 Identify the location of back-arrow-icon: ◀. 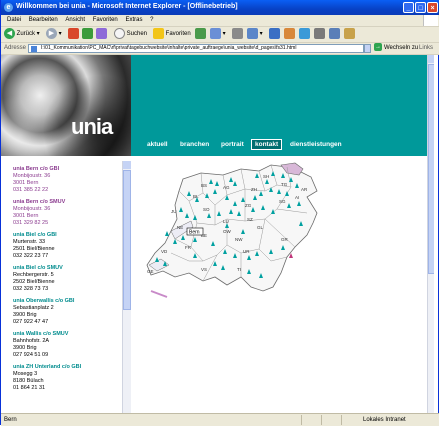
(9, 33).